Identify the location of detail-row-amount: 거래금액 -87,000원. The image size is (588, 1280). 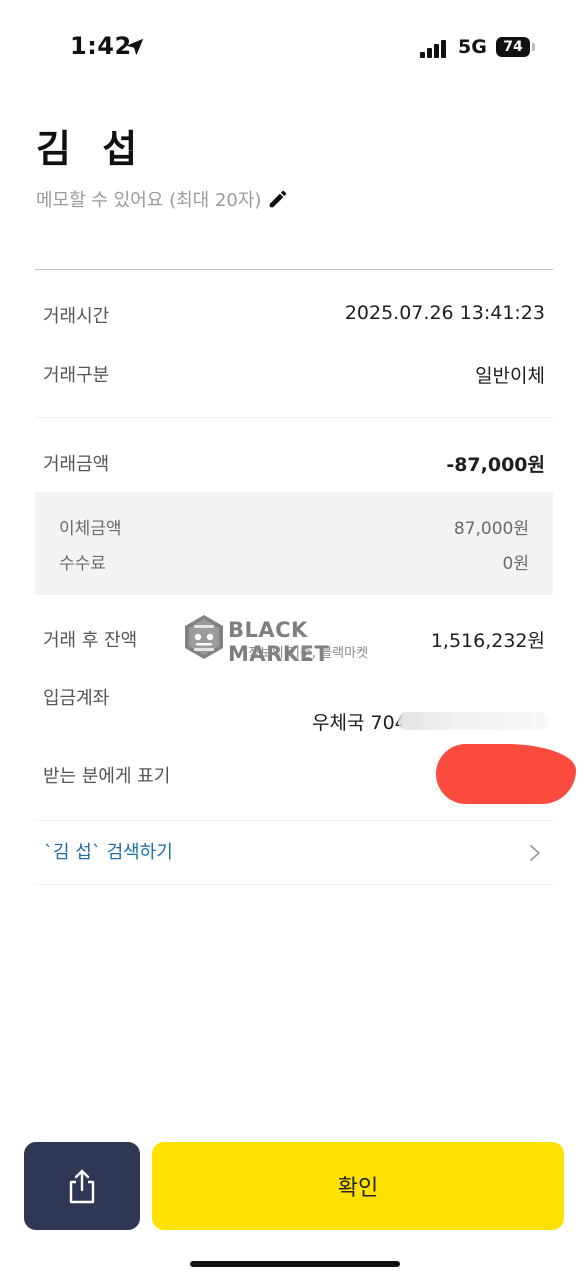
(294, 464).